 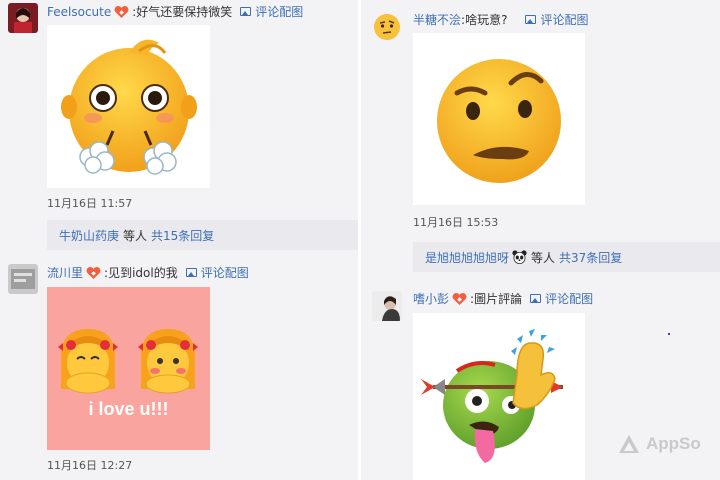 What do you see at coordinates (90, 465) in the screenshot?
I see `comment-time: 11月16日 12:27` at bounding box center [90, 465].